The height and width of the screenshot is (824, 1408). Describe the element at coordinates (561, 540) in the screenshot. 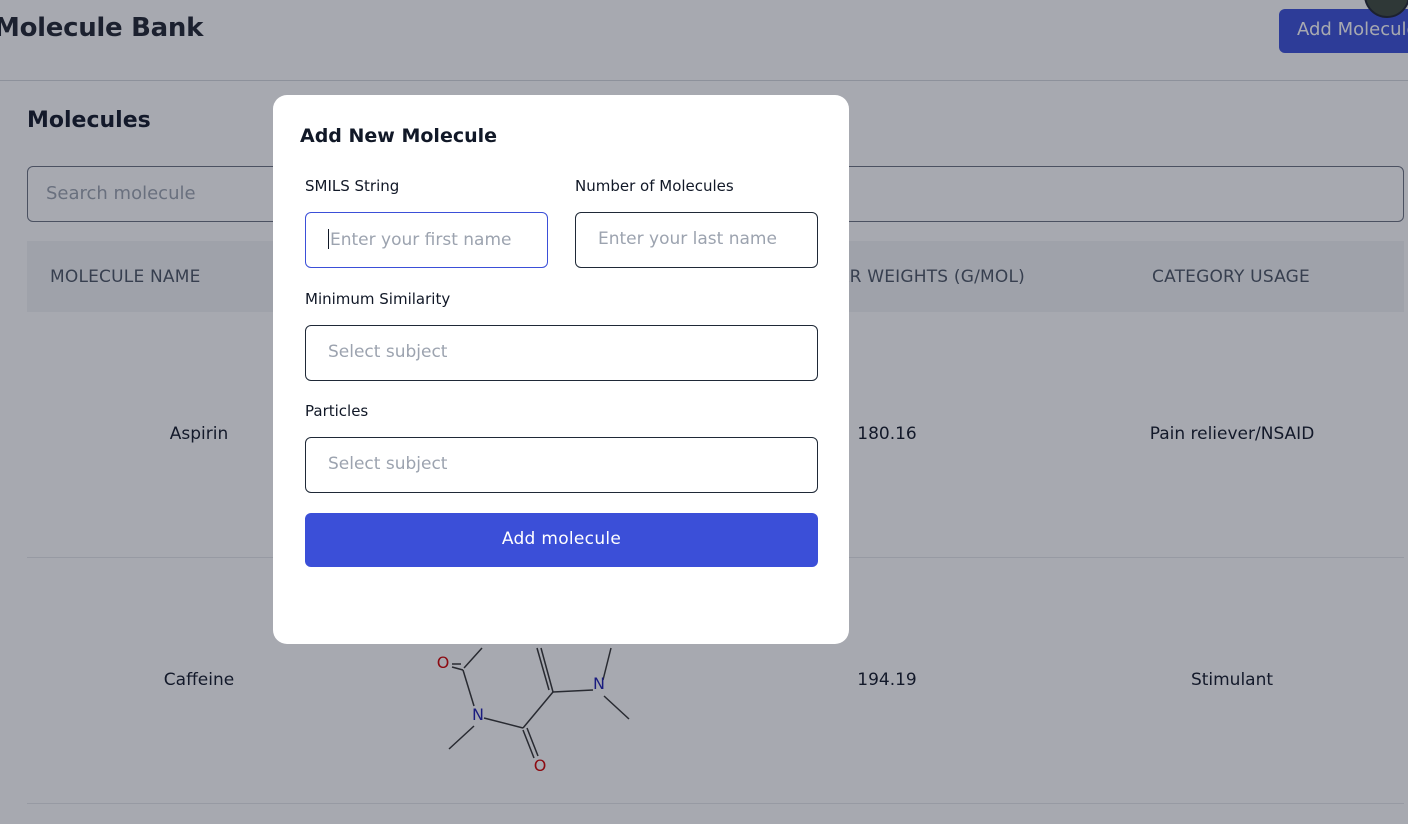

I see `add-molecule-submit-button: Add molecule` at that location.